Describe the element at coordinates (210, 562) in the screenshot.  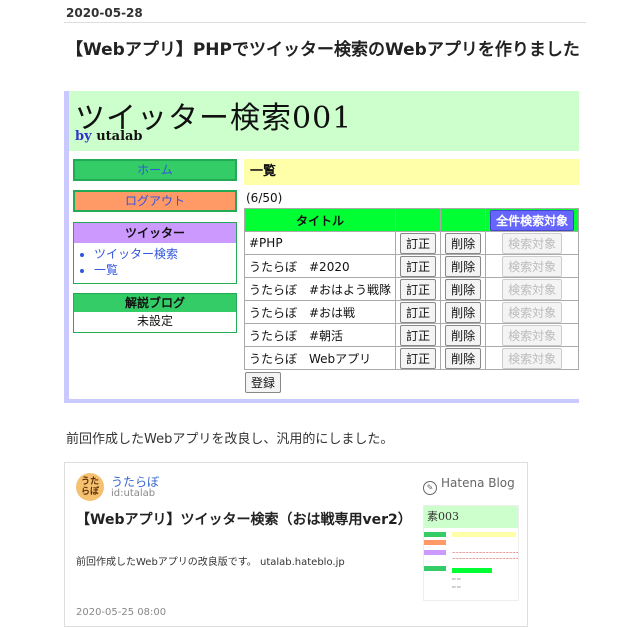
I see `card-description: 前回作成したWebアプリの改良版です。 utalab.hateblo.jp` at that location.